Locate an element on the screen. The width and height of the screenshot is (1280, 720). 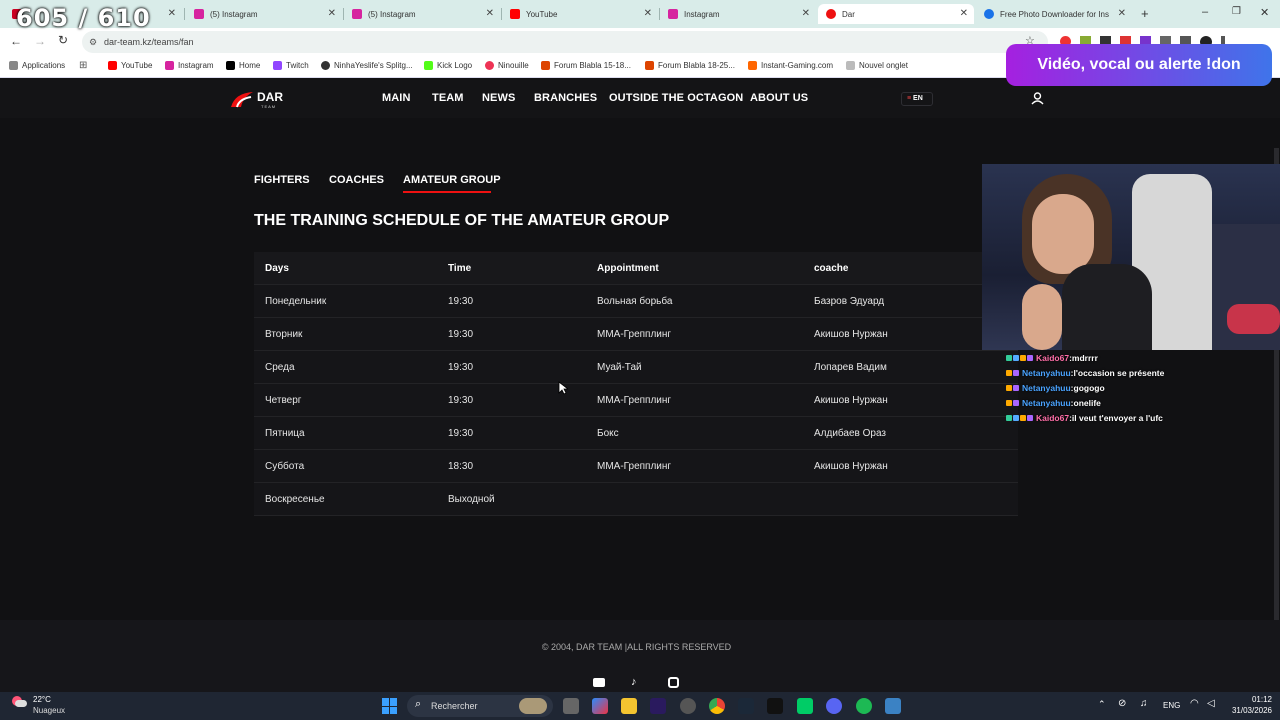
column-header: Days is located at coordinates (277, 268).